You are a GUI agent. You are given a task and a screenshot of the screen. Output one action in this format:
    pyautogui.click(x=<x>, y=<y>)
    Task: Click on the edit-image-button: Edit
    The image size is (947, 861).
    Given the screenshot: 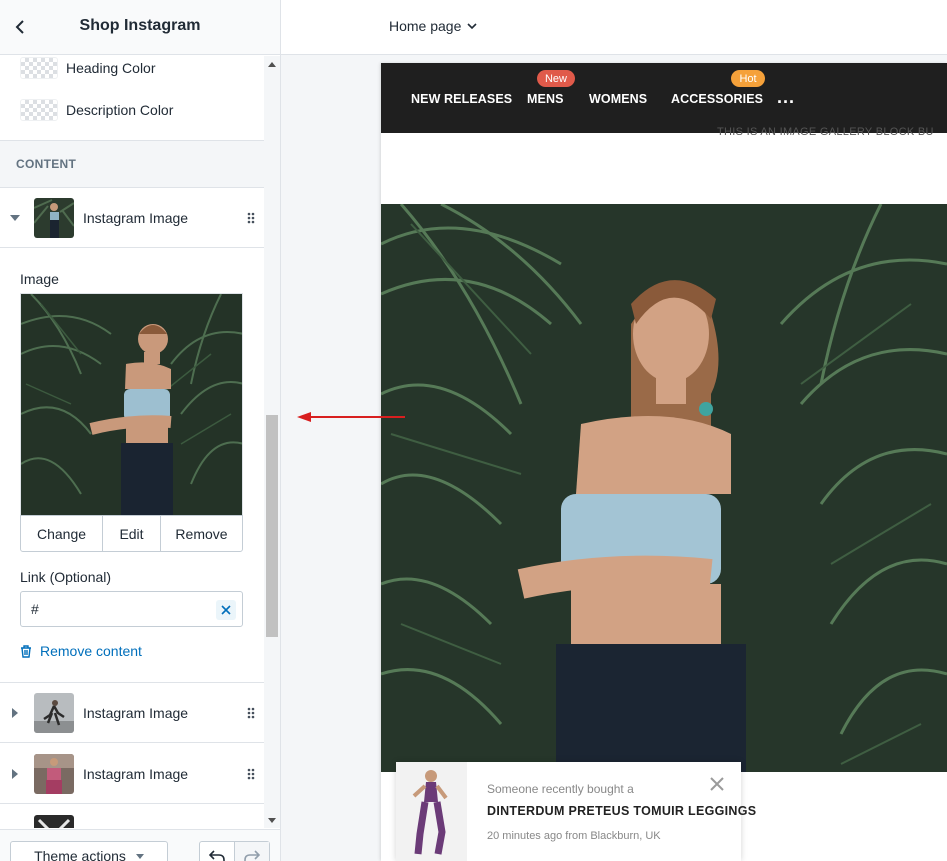 What is the action you would take?
    pyautogui.click(x=132, y=533)
    